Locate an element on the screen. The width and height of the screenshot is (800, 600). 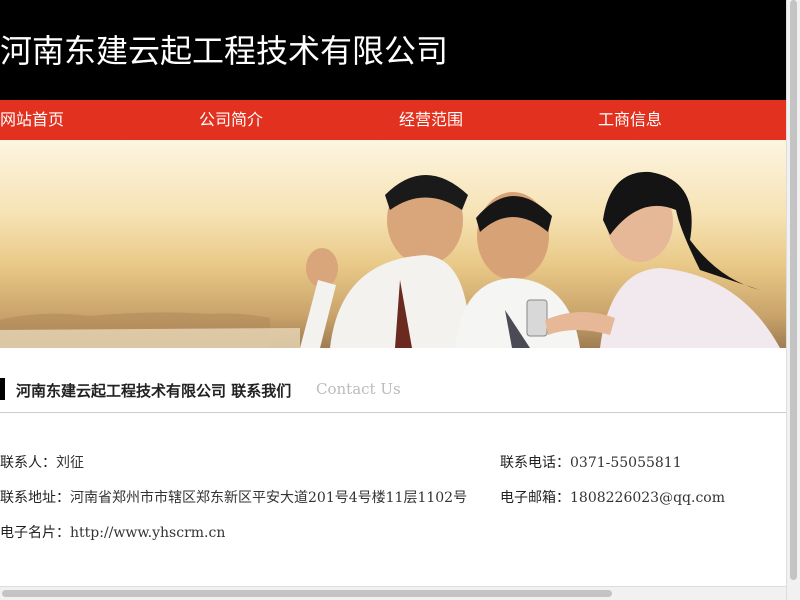
contact-card-row: 电子名片：http://www.yhscrm.cn is located at coordinates (112, 532).